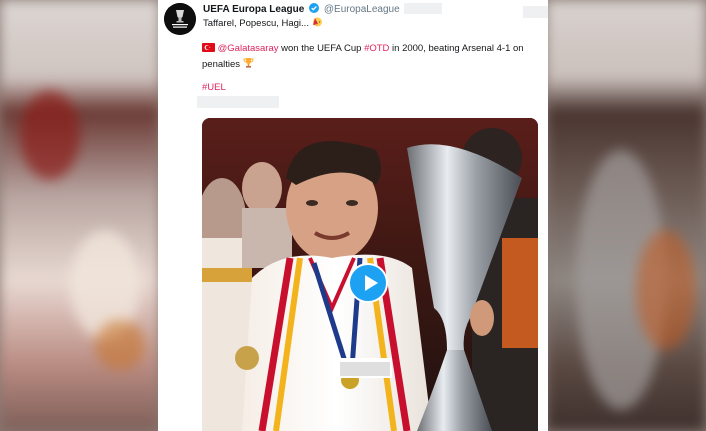  What do you see at coordinates (321, 48) in the screenshot?
I see `tweet-text-middle: won the UEFA Cup` at bounding box center [321, 48].